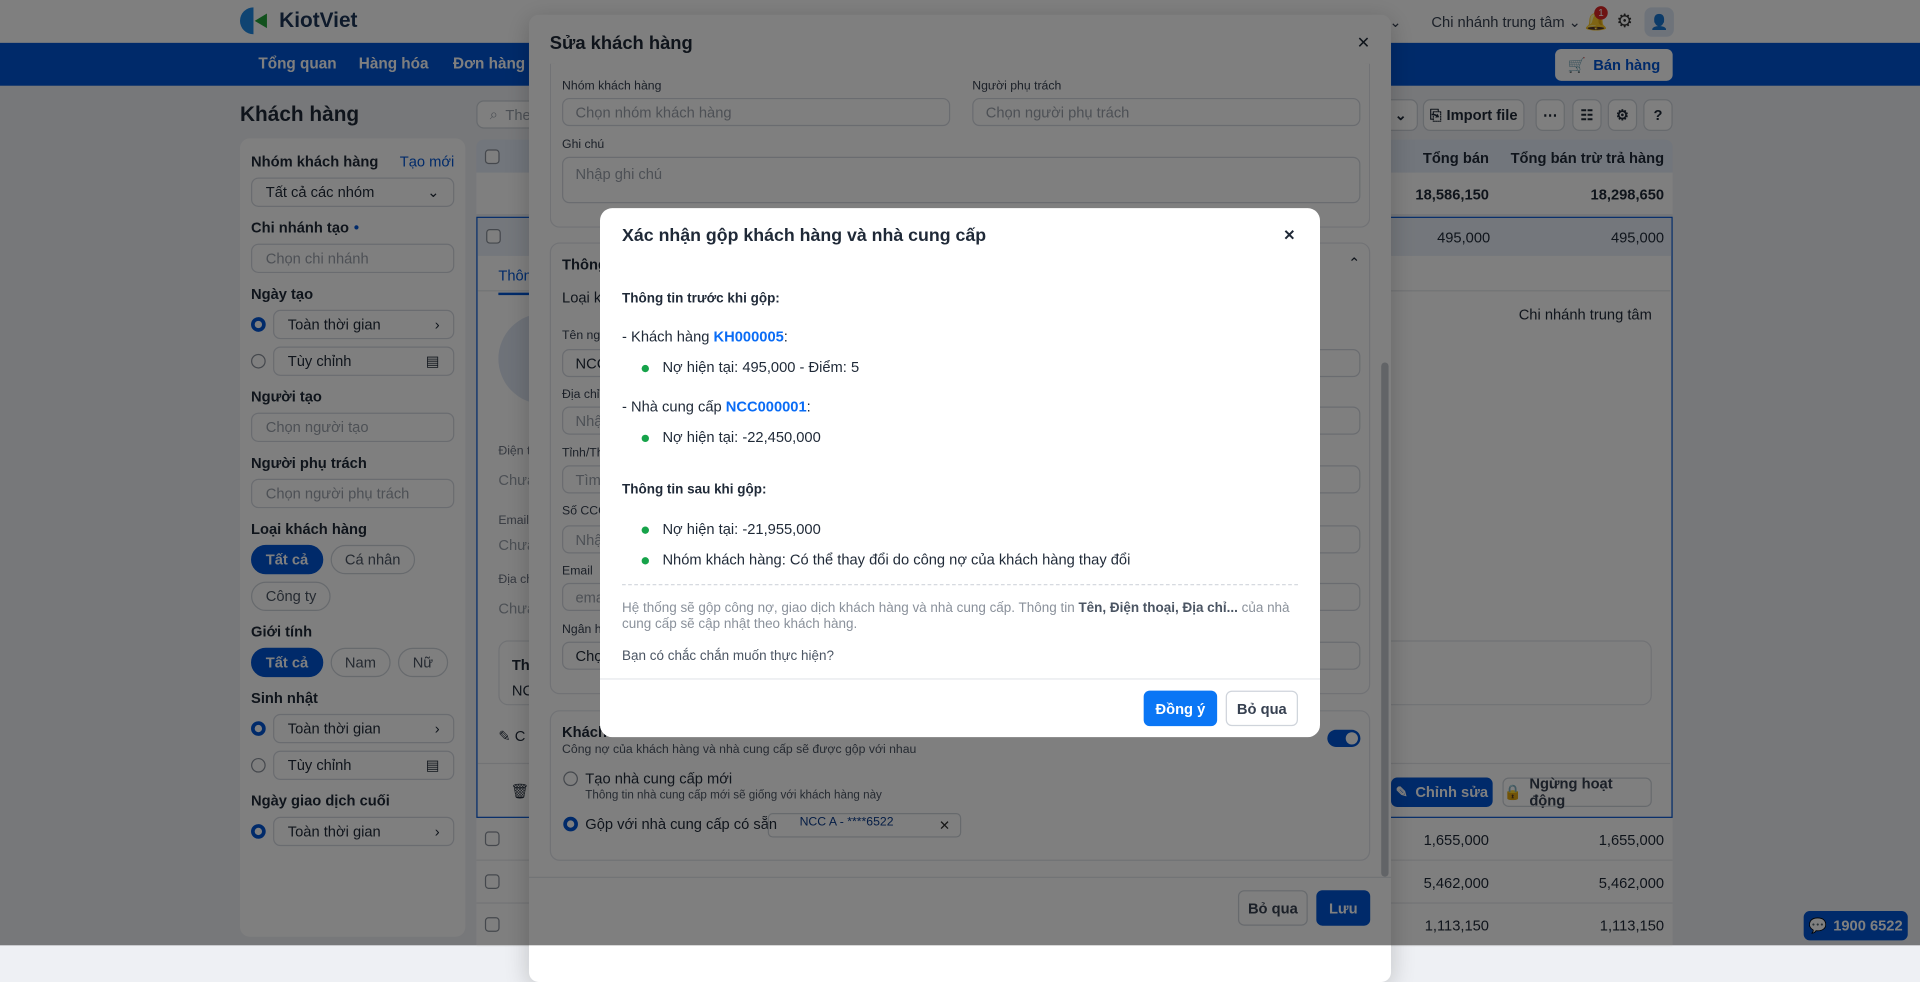 Image resolution: width=1920 pixels, height=982 pixels. I want to click on confirm-question: Bạn có chắc chắn muốn thực hiện?, so click(728, 656).